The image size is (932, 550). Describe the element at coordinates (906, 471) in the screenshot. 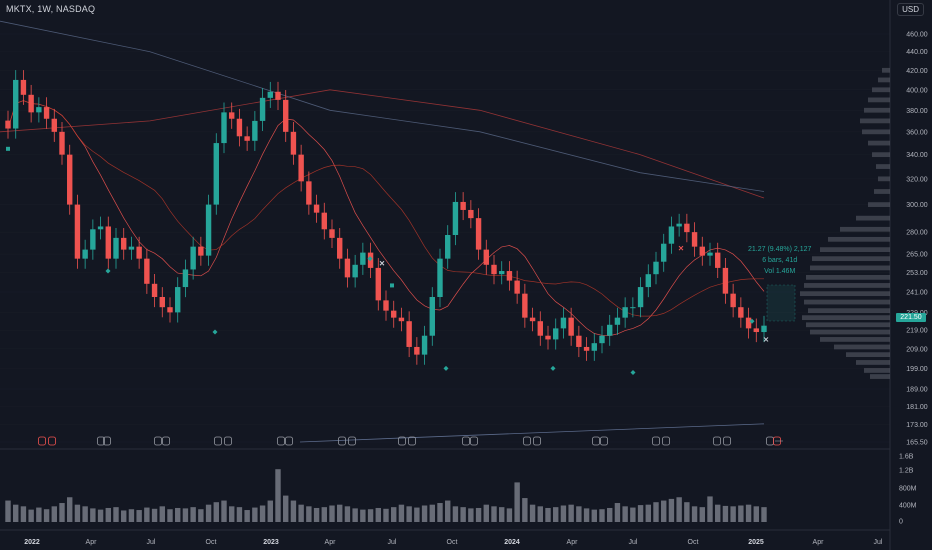

I see `volume-tick-label: 1.2B` at that location.